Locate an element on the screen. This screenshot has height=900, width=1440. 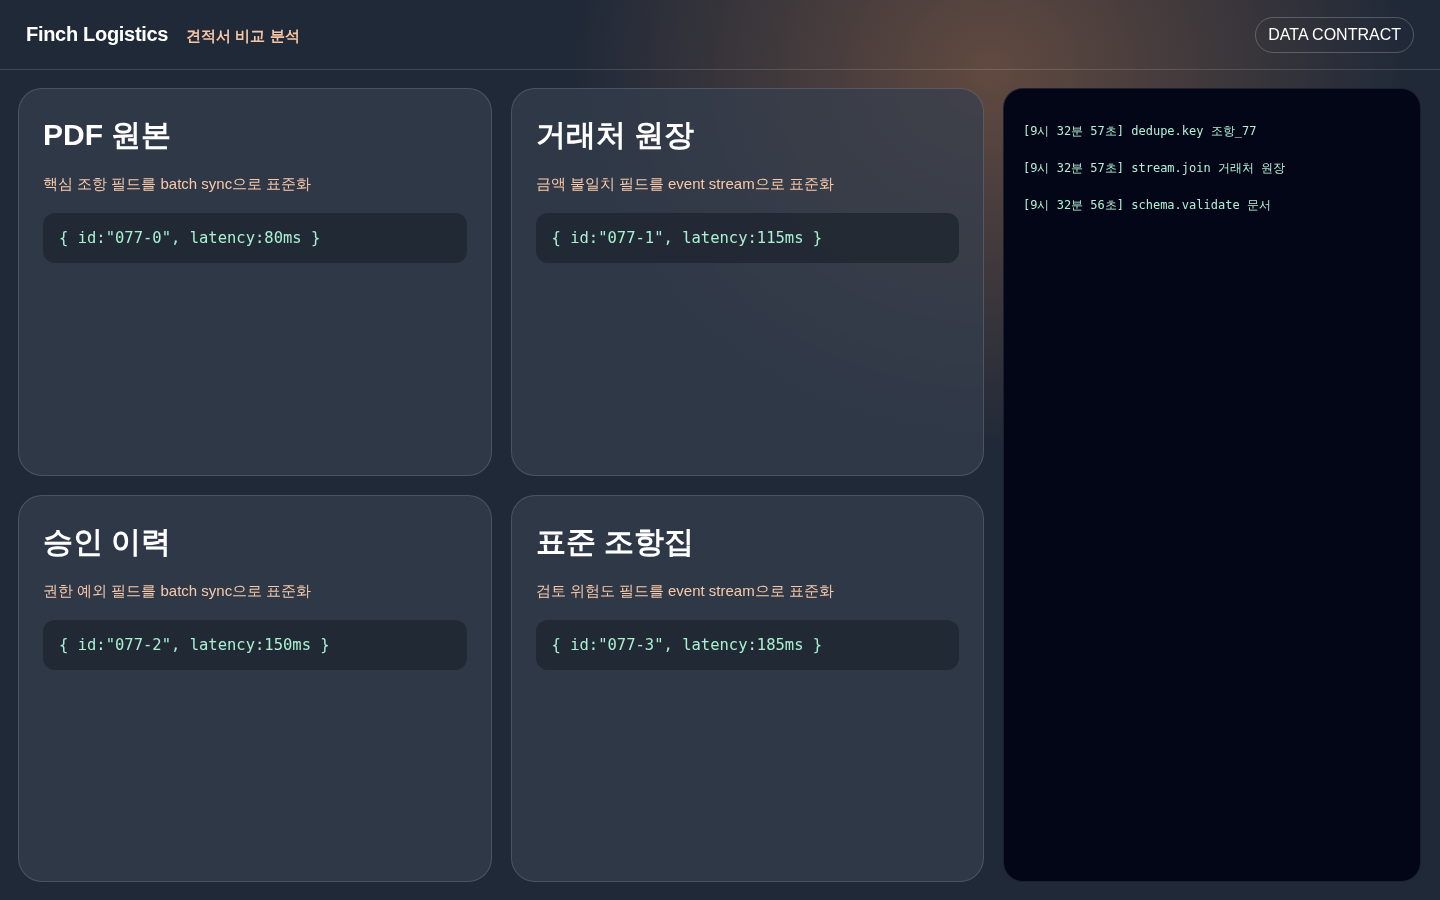
code-snippet: { id:"077-1", latency:115ms } is located at coordinates (747, 238).